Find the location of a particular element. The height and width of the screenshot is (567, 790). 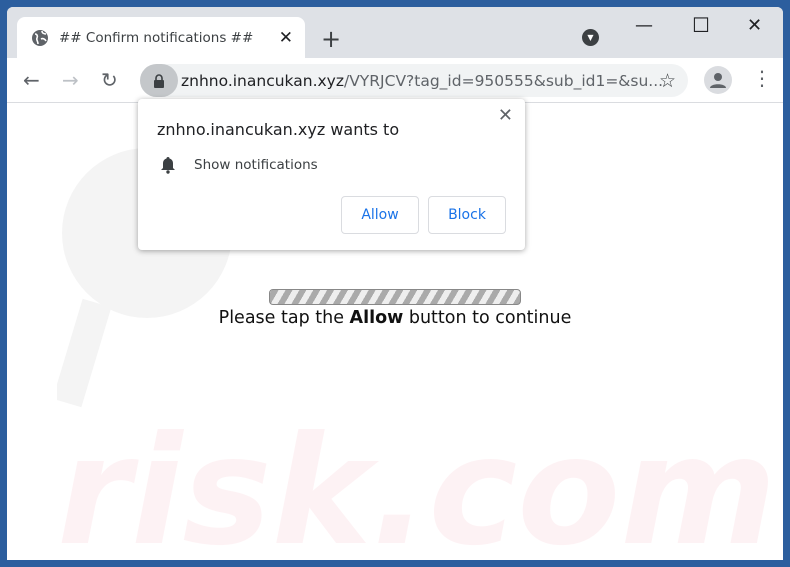

minimize-button: — is located at coordinates (644, 25).